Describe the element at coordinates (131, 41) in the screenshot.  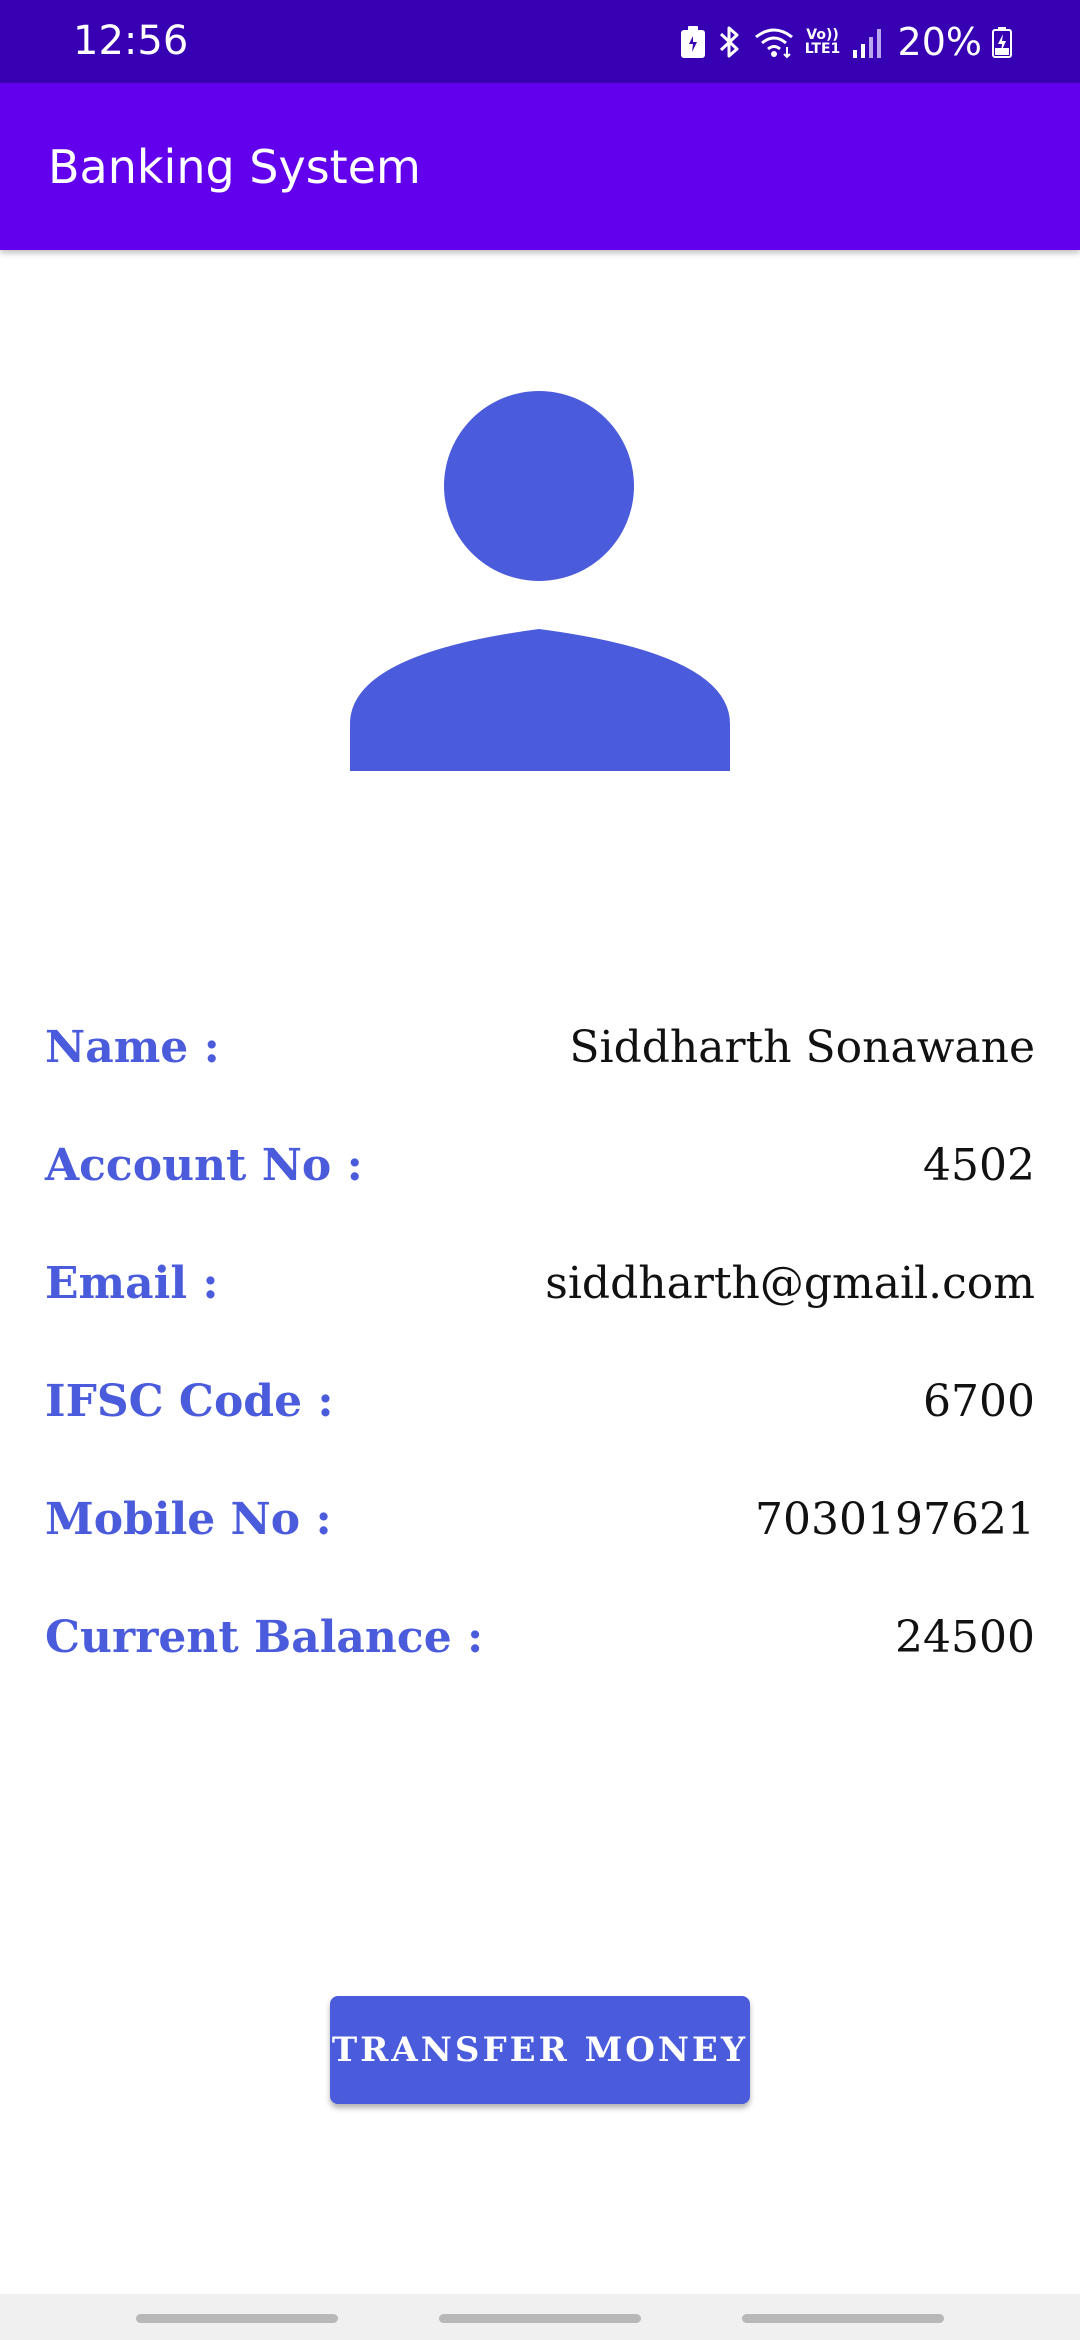
I see `status-time: 12:56` at that location.